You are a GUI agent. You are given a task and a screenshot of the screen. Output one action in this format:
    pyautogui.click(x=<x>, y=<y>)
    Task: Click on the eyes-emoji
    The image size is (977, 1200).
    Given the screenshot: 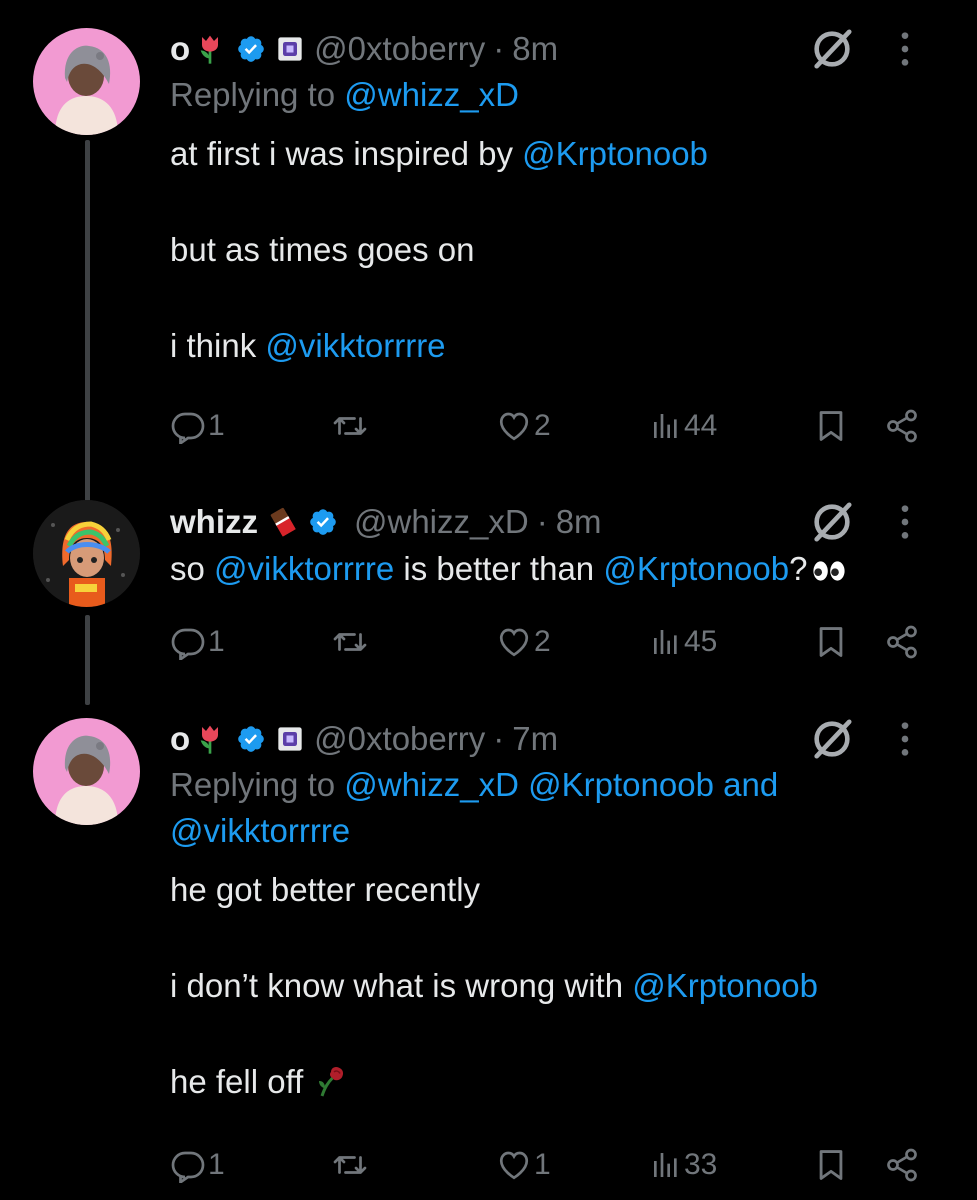 What is the action you would take?
    pyautogui.click(x=829, y=571)
    